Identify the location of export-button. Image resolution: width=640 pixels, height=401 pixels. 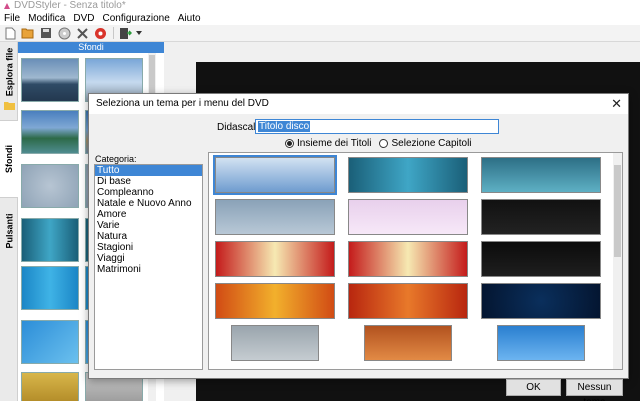
(125, 33).